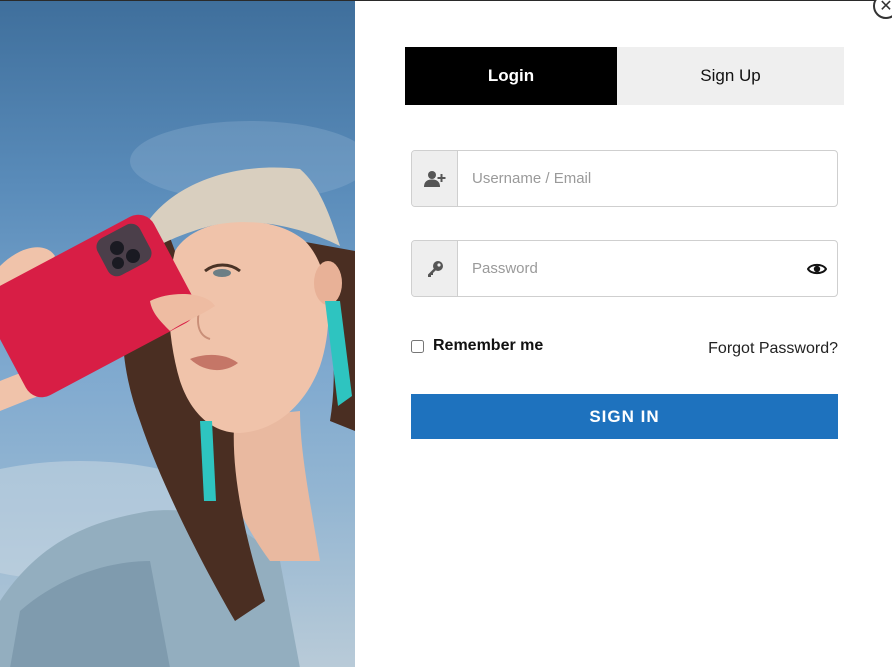  I want to click on user-plus-icon, so click(434, 178).